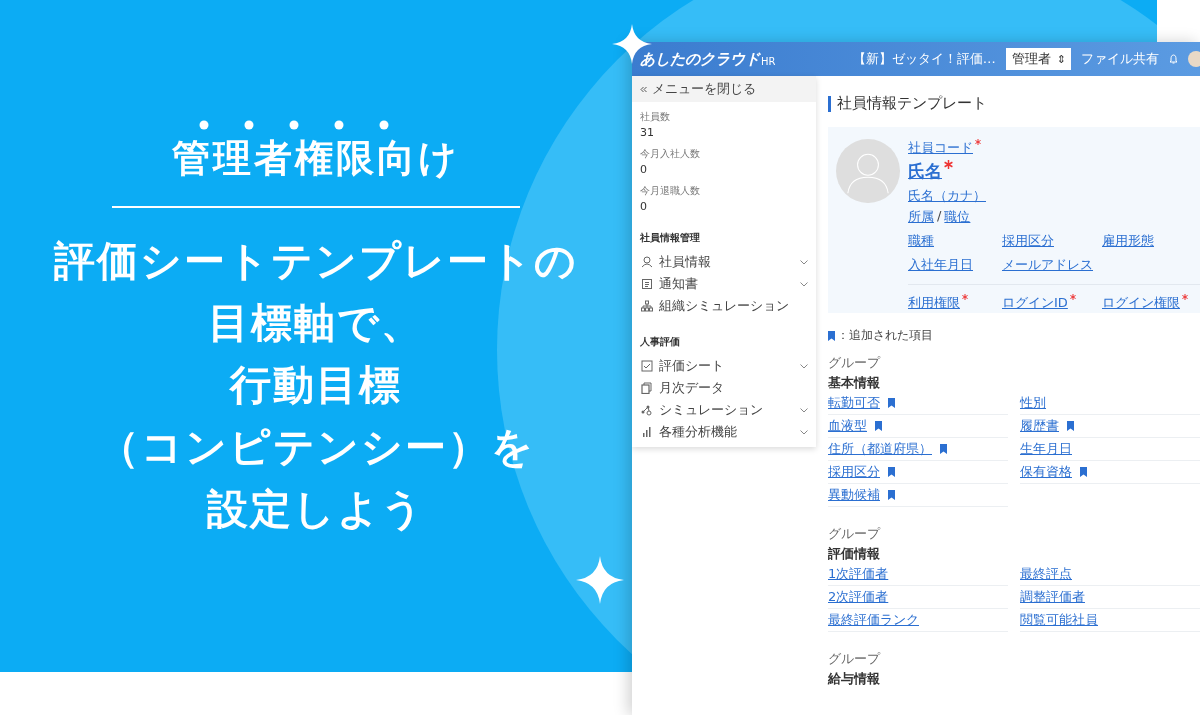 The height and width of the screenshot is (715, 1200). Describe the element at coordinates (724, 306) in the screenshot. I see `sidebar-item: 組織シミュレーション` at that location.